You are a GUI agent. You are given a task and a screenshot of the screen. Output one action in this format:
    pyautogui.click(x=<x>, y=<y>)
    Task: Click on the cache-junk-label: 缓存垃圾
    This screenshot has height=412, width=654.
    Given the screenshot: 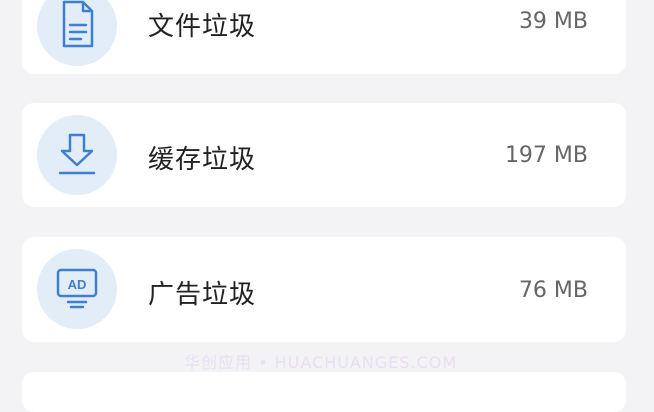 What is the action you would take?
    pyautogui.click(x=202, y=160)
    